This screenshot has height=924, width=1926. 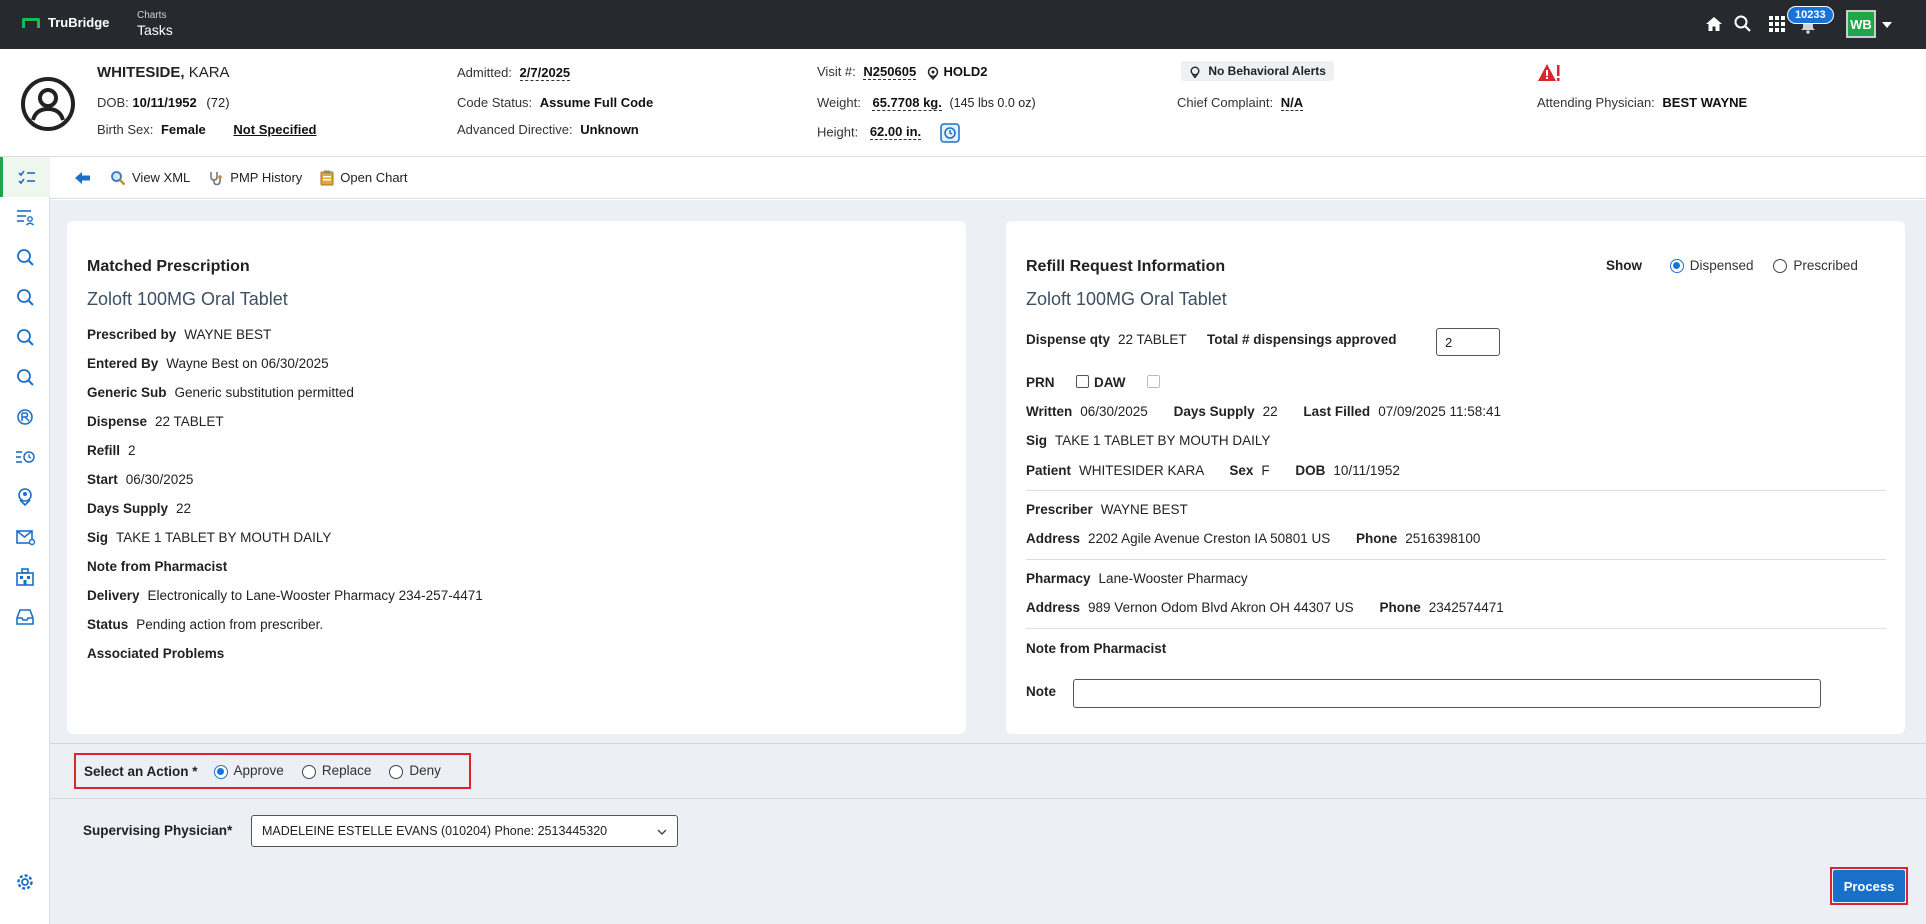 I want to click on history-list-icon, so click(x=25, y=457).